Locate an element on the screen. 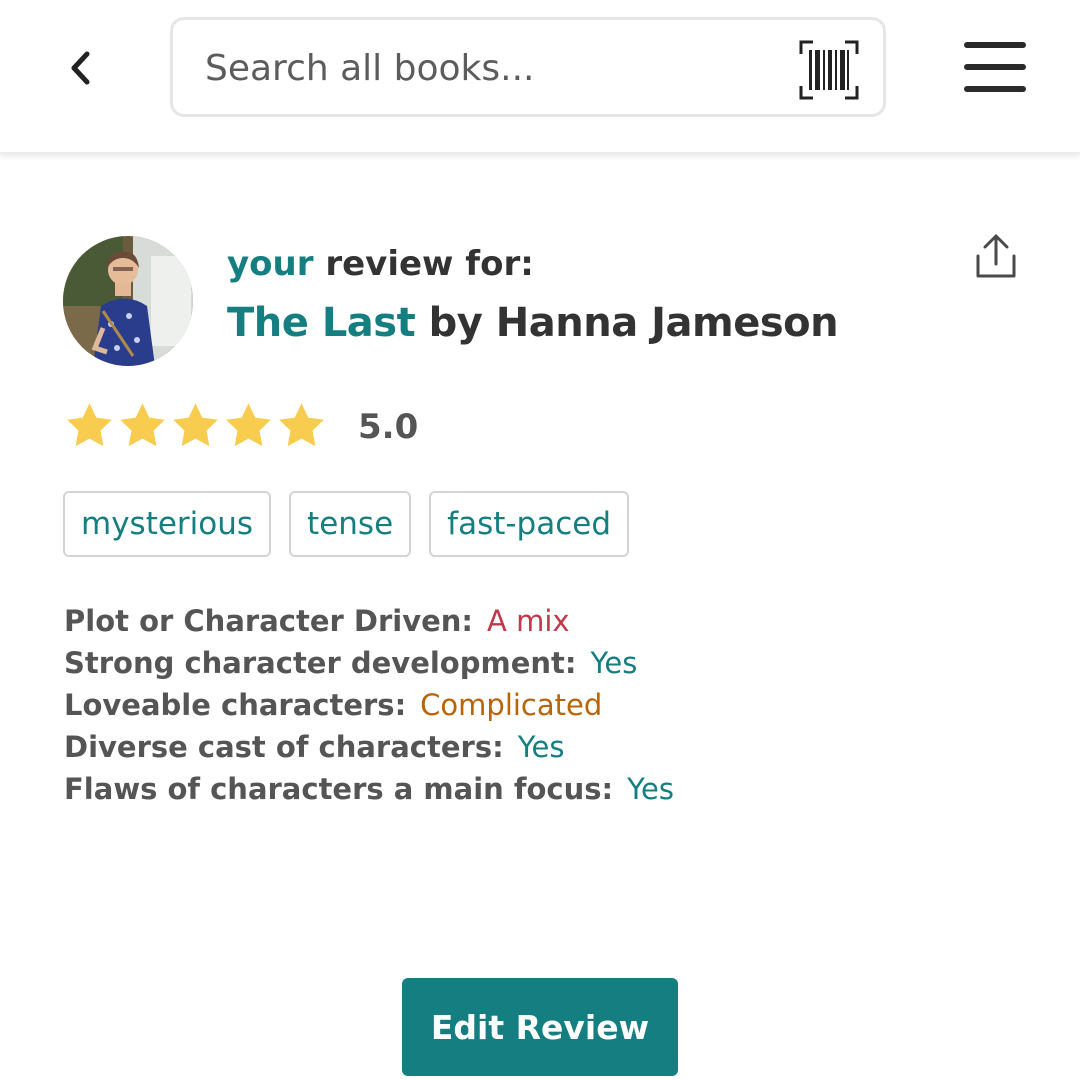 The image size is (1080, 1080). owner-word: your is located at coordinates (270, 264).